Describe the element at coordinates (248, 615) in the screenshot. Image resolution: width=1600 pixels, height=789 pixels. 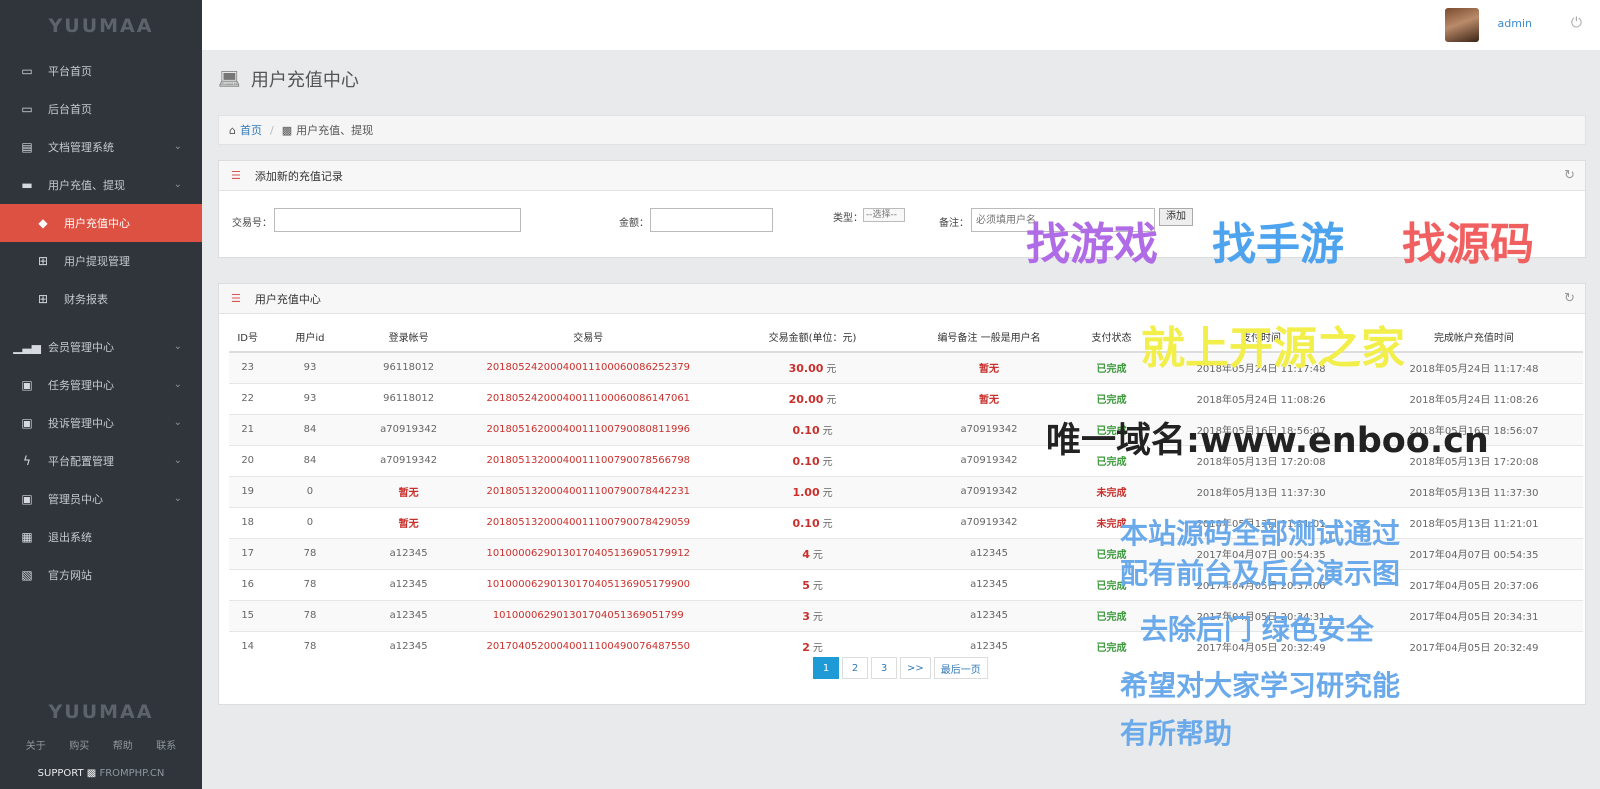
I see `cell-id: 15` at that location.